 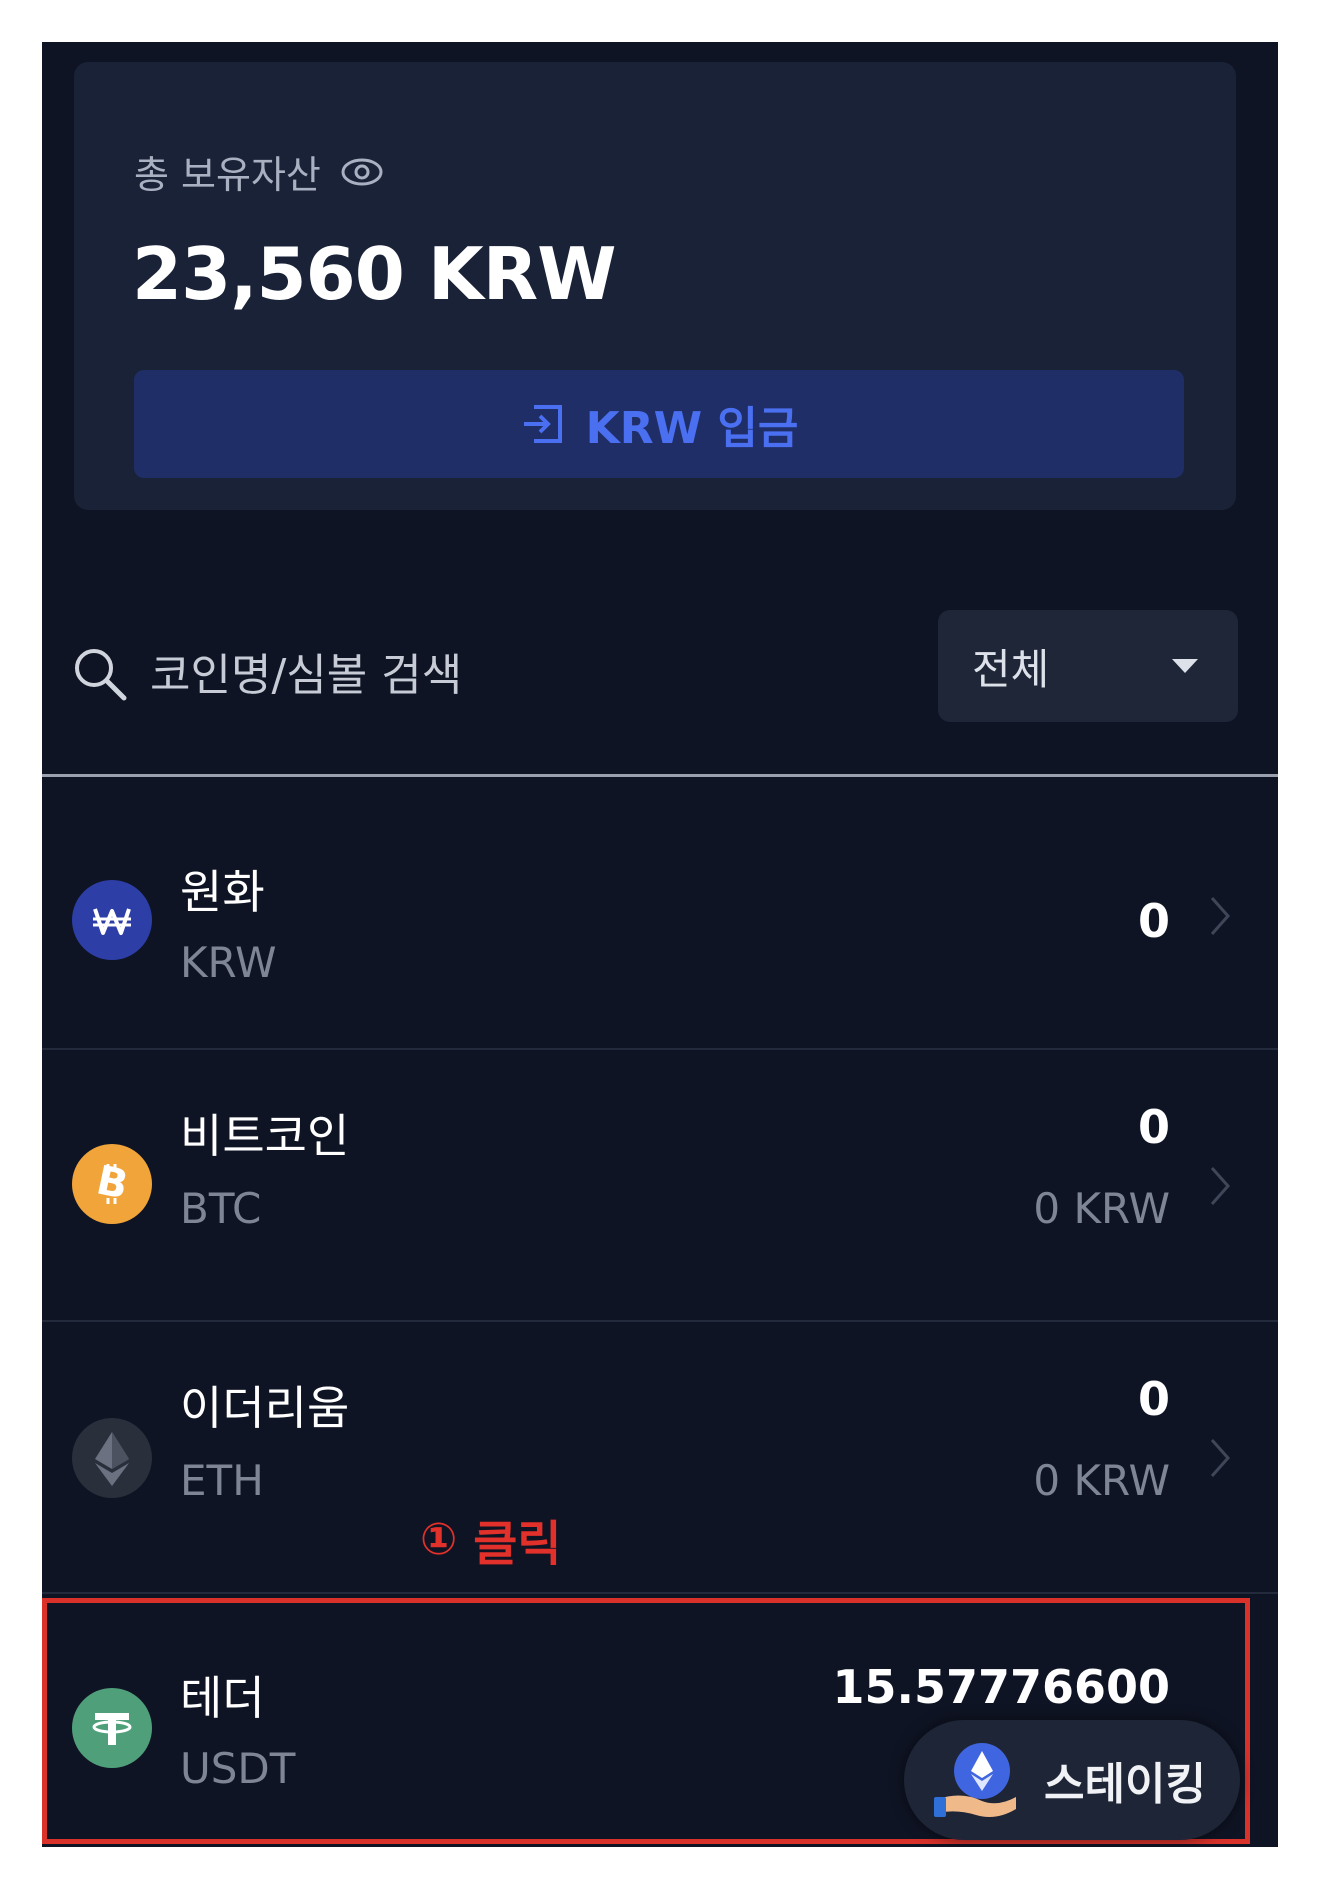 I want to click on click-annotation: ① 클릭, so click(x=491, y=1539).